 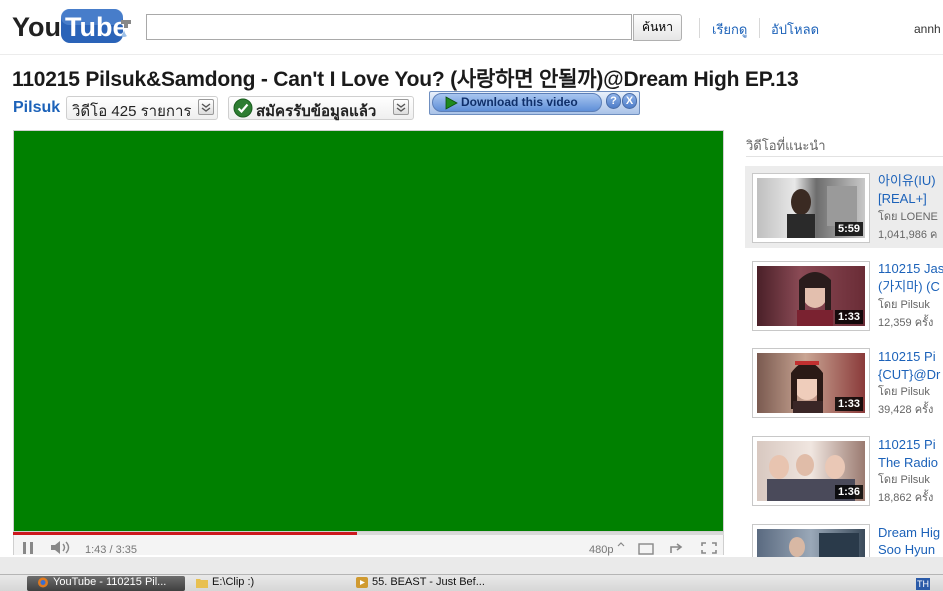 I want to click on search-button: ค้นหา, so click(x=657, y=27).